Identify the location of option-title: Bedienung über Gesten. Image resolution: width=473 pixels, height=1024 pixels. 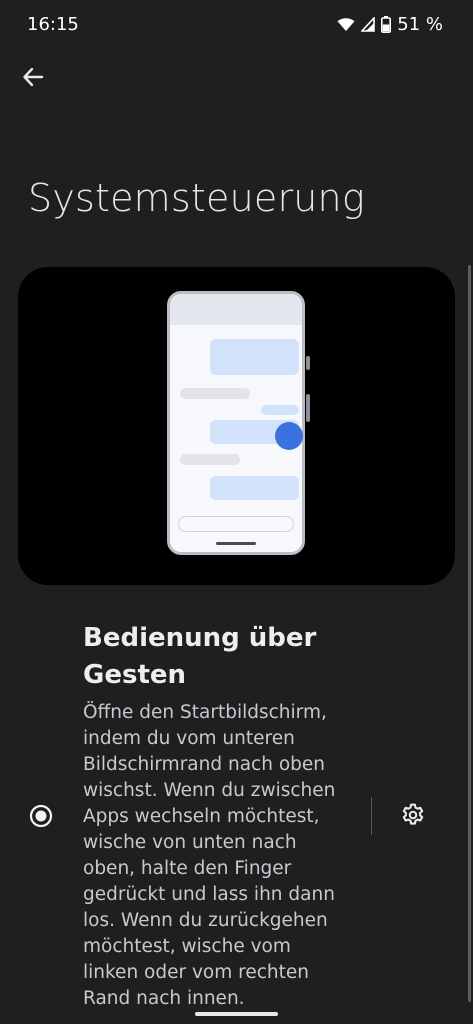
(213, 657).